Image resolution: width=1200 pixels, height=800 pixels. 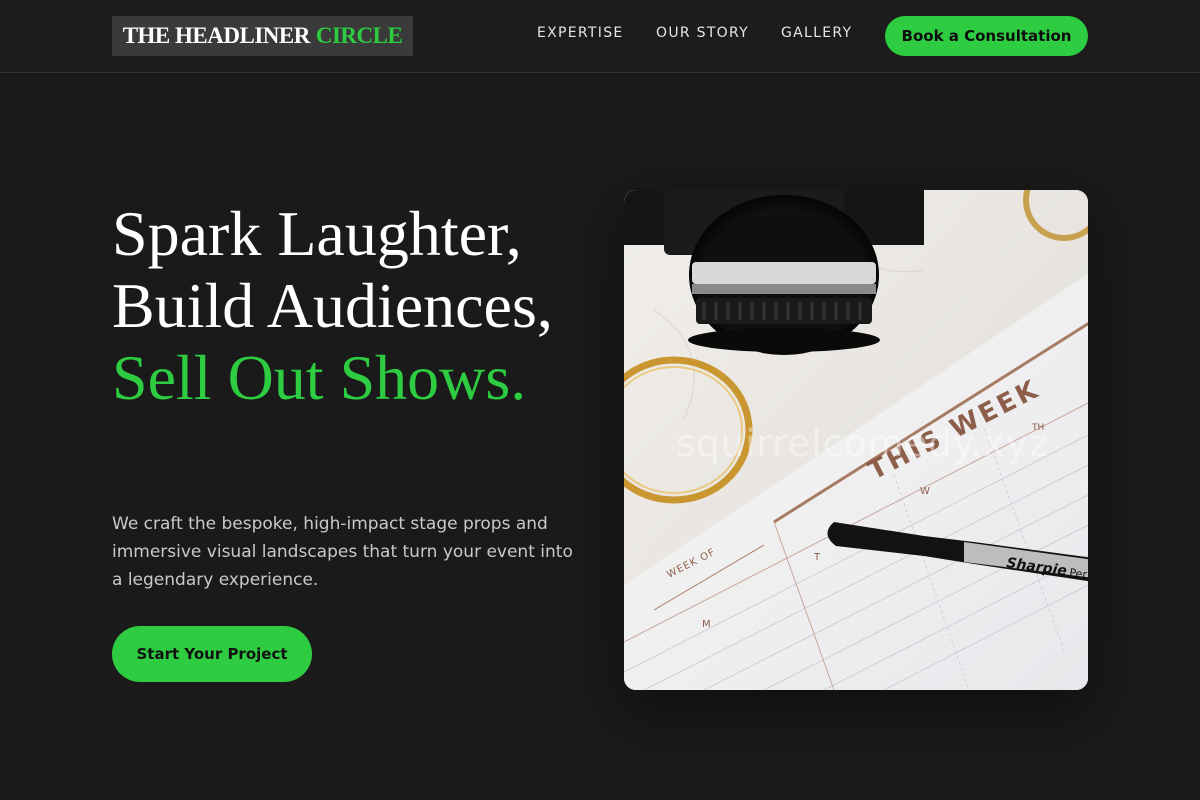 I want to click on nav-link-gallery: GALLERY, so click(x=816, y=35).